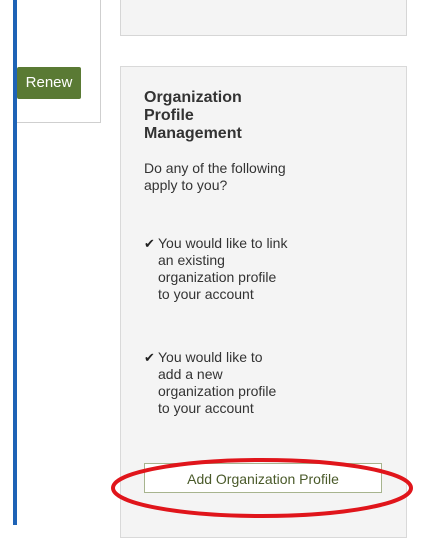 Image resolution: width=438 pixels, height=538 pixels. I want to click on card-title: Organization Profile Management, so click(193, 115).